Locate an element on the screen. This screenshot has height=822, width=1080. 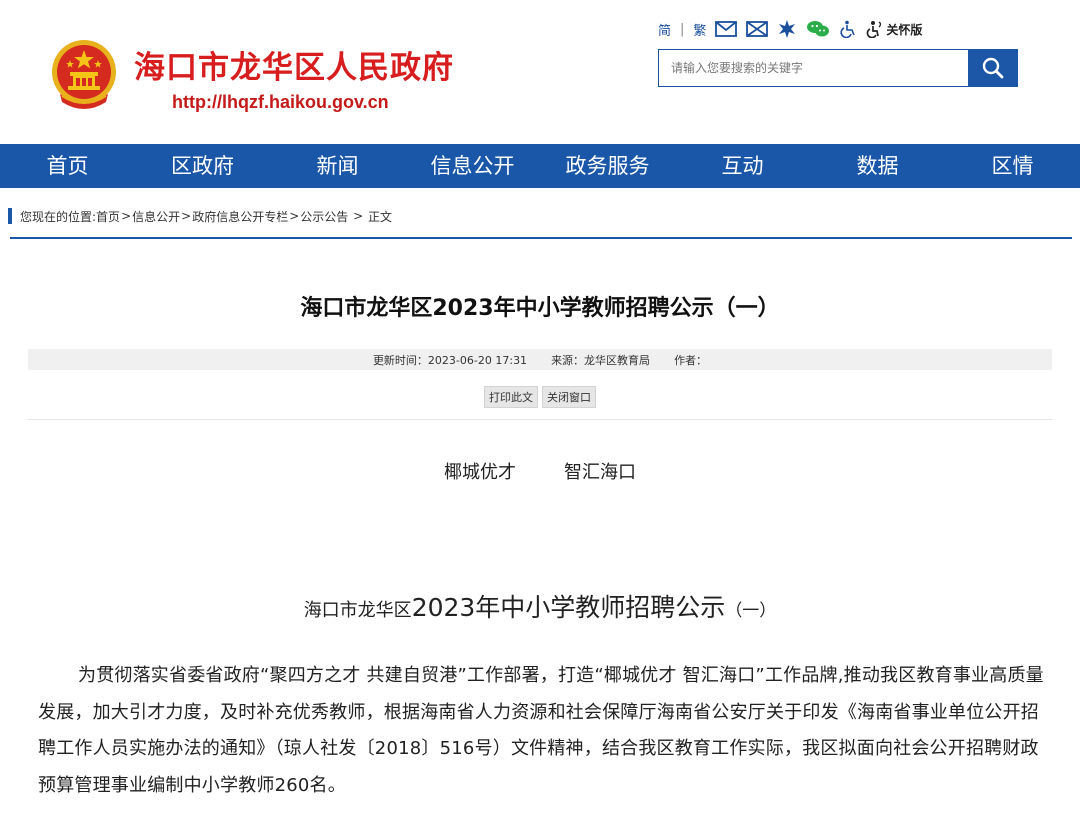
nav-item-information-disclosure: 信息公开 is located at coordinates (472, 166).